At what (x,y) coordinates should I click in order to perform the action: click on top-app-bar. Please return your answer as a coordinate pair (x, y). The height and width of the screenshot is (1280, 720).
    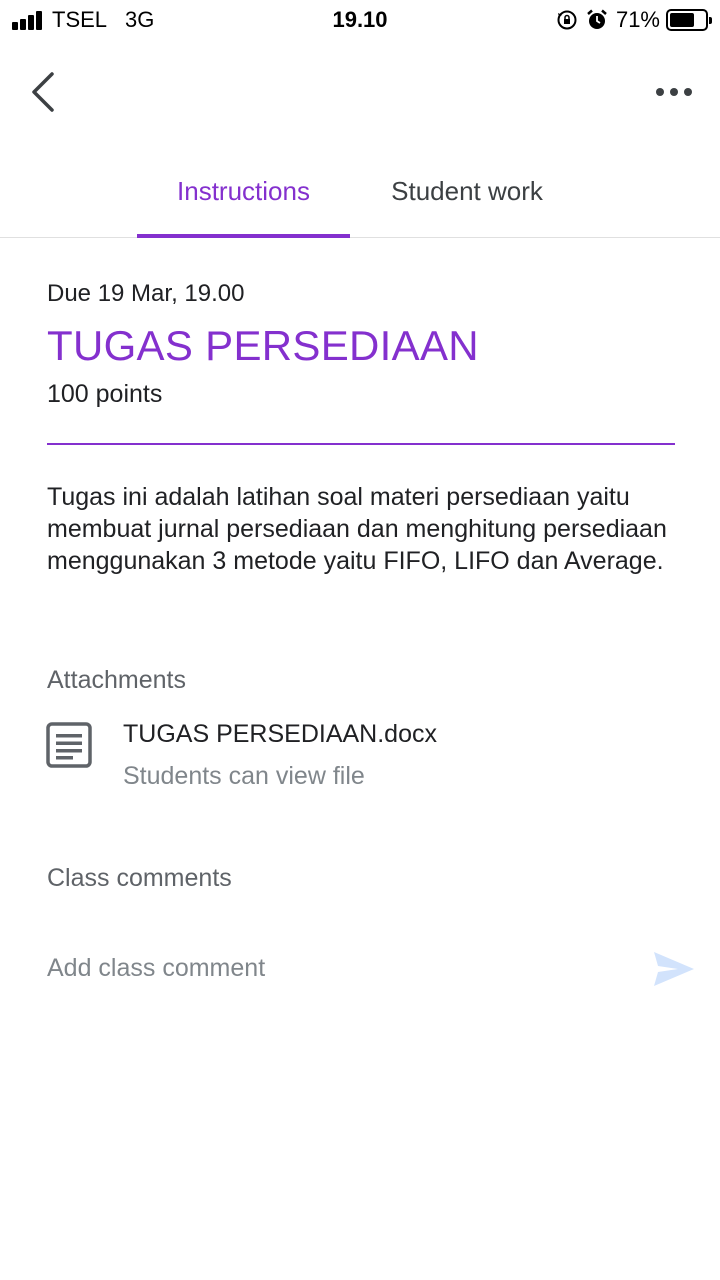
    Looking at the image, I should click on (360, 92).